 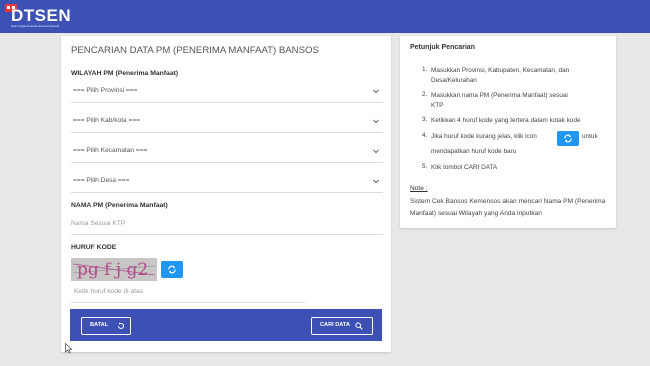 I want to click on cancel-button-label: BATAL, so click(x=99, y=325).